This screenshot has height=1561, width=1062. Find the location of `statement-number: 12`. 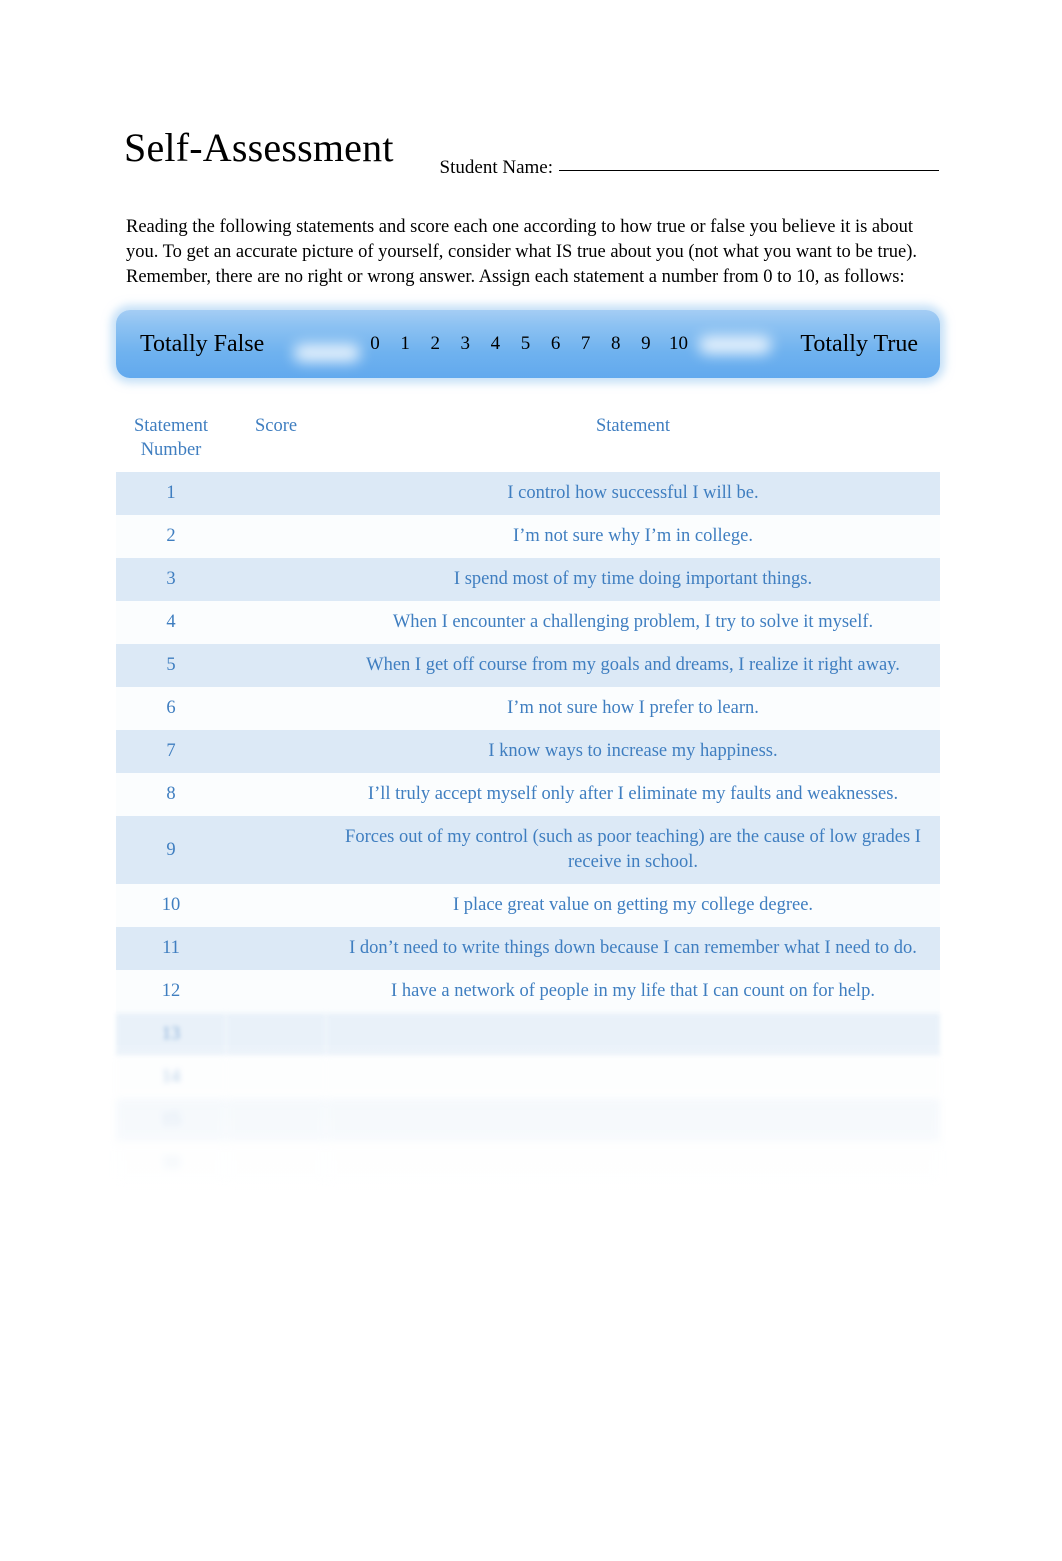

statement-number: 12 is located at coordinates (171, 991).